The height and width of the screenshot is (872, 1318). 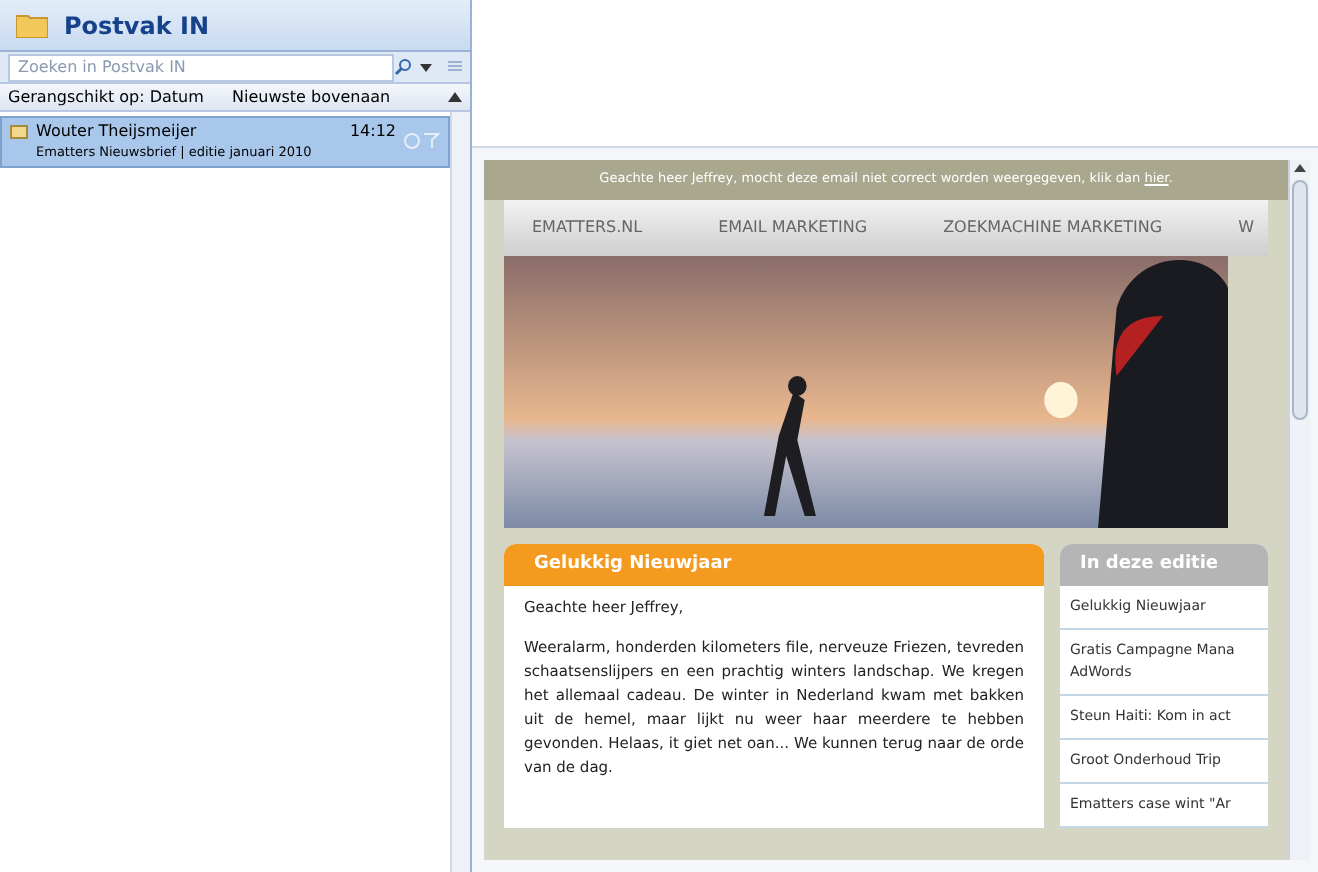 I want to click on nav-link: ZOEKMACHINE MARKETING, so click(x=1053, y=227).